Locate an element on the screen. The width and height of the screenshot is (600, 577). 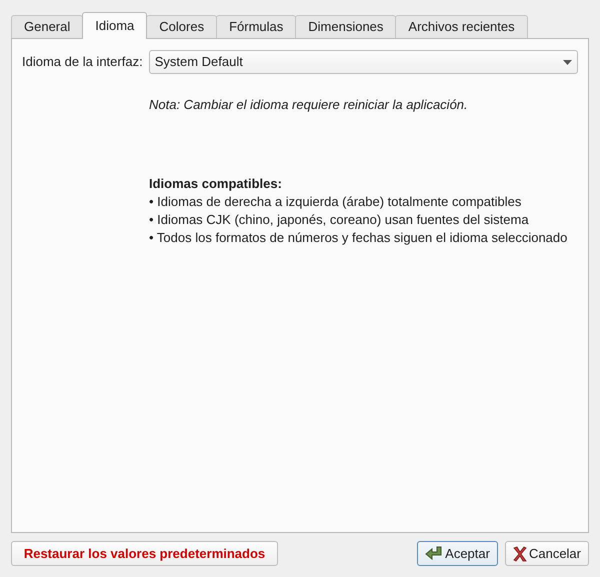
reset-defaults-button: Restaurar los valores predeterminados is located at coordinates (144, 553).